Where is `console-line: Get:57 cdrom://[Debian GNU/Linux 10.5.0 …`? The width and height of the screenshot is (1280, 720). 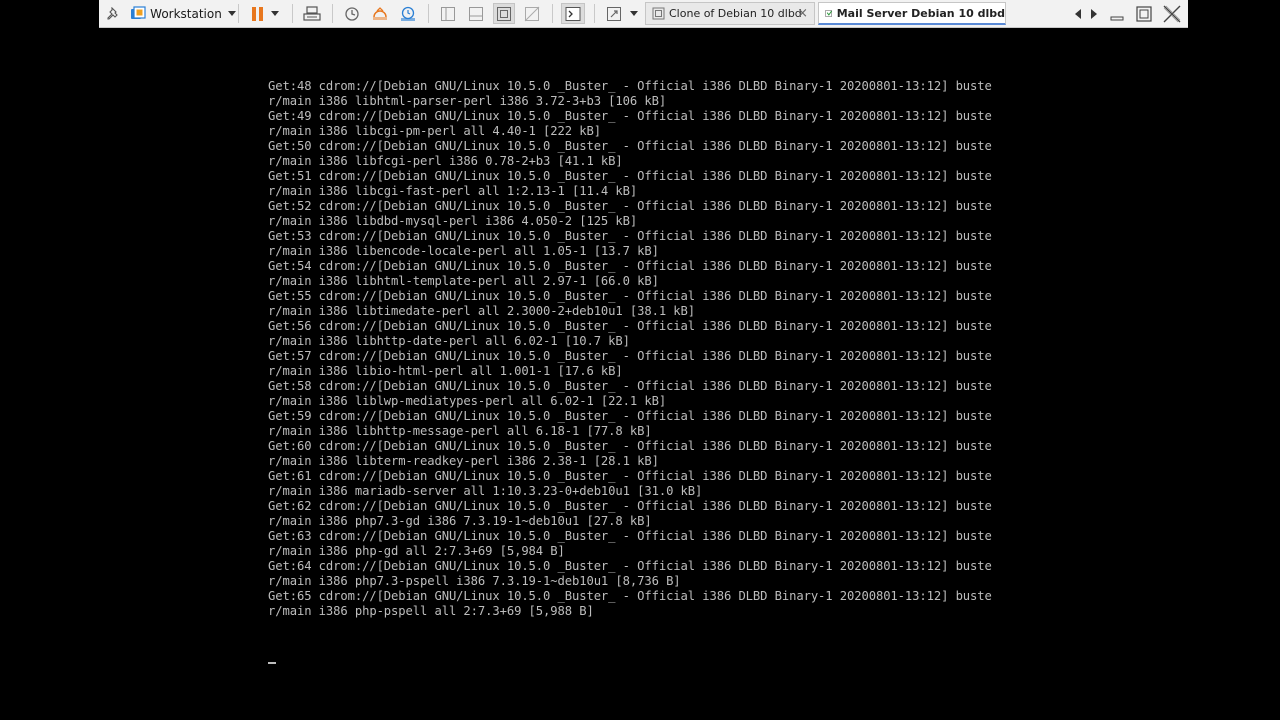
console-line: Get:57 cdrom://[Debian GNU/Linux 10.5.0 … is located at coordinates (630, 356).